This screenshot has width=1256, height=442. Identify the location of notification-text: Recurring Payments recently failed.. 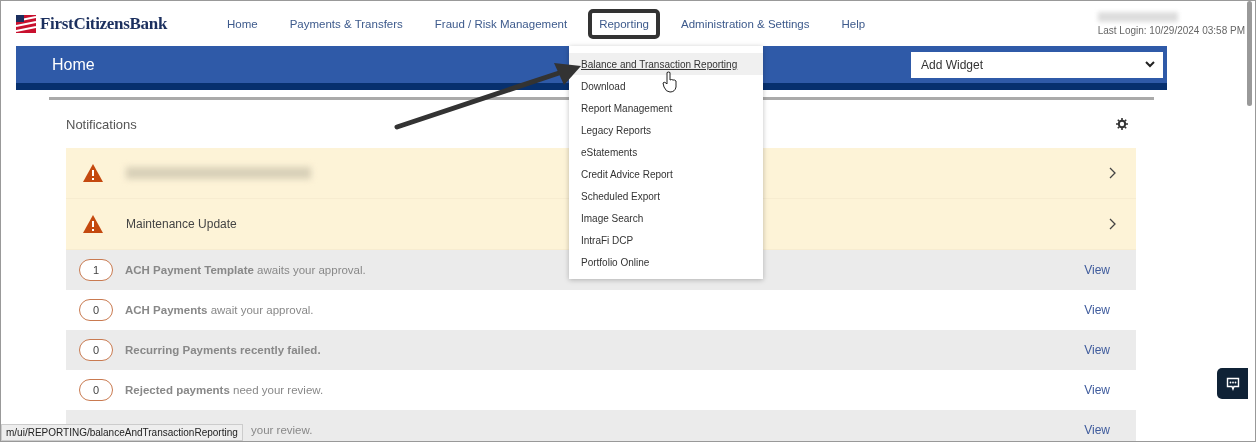
(223, 350).